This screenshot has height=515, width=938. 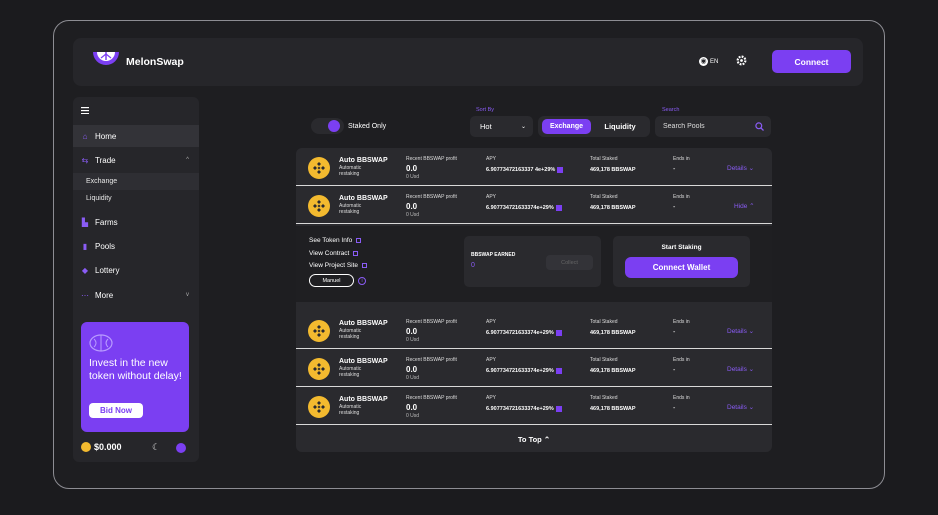 What do you see at coordinates (135, 369) in the screenshot?
I see `promo-text: Invest in the new token without delay!` at bounding box center [135, 369].